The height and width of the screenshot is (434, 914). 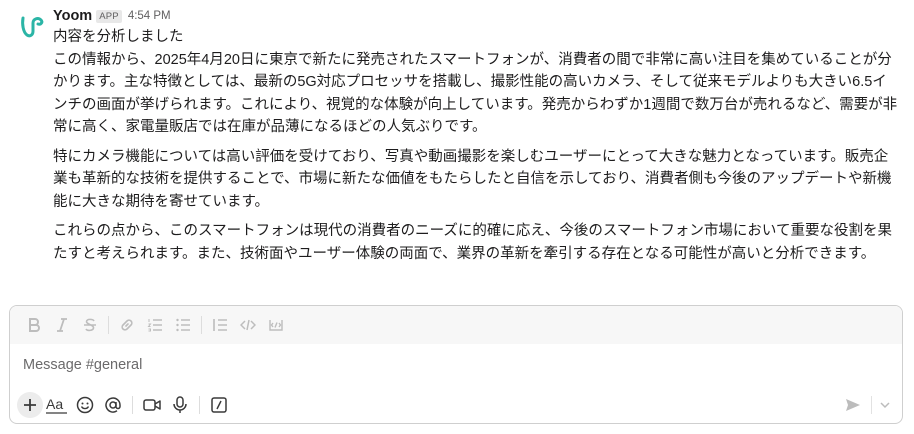 I want to click on microphone-icon, so click(x=180, y=405).